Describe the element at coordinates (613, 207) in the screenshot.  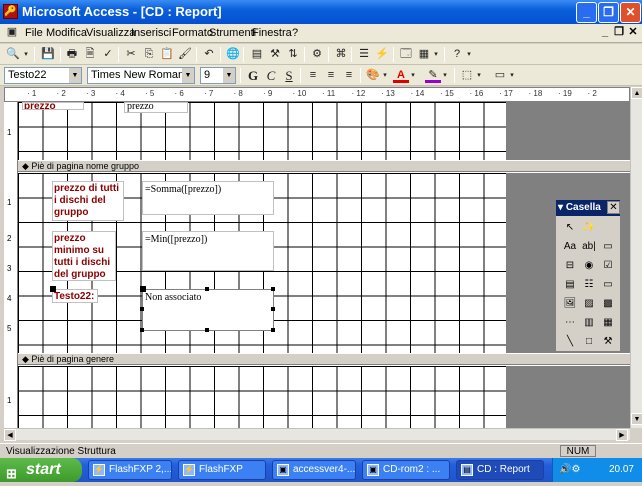
I see `toolbox-close-icon: ✕` at that location.